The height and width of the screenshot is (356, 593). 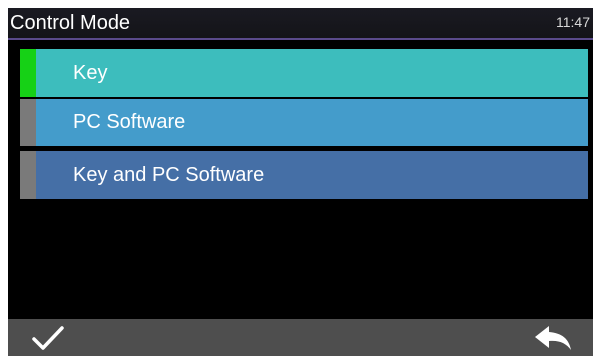 I want to click on back-arrow-icon, so click(x=553, y=337).